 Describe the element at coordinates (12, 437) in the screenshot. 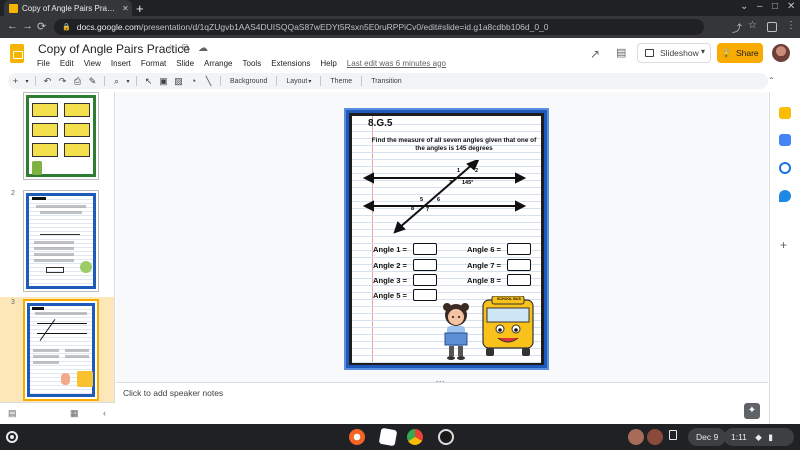

I see `launcher-icon` at that location.